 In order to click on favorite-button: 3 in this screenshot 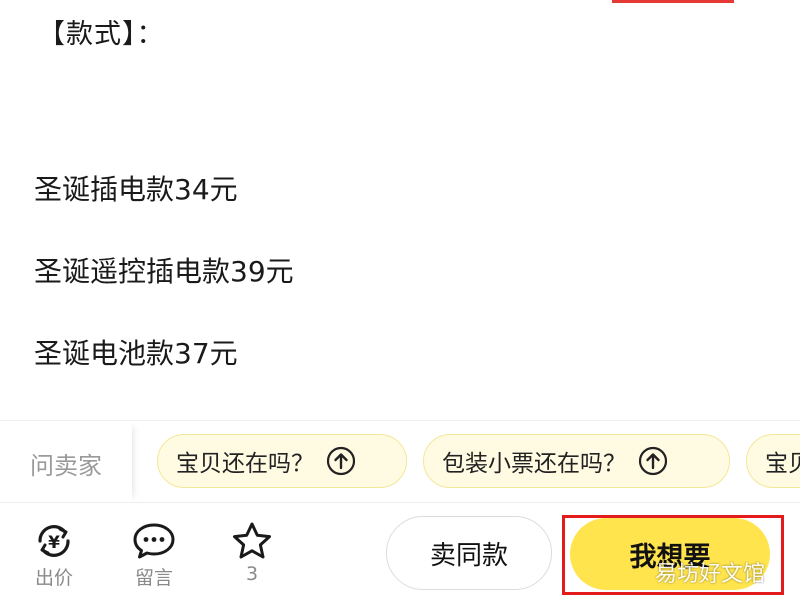, I will do `click(252, 553)`.